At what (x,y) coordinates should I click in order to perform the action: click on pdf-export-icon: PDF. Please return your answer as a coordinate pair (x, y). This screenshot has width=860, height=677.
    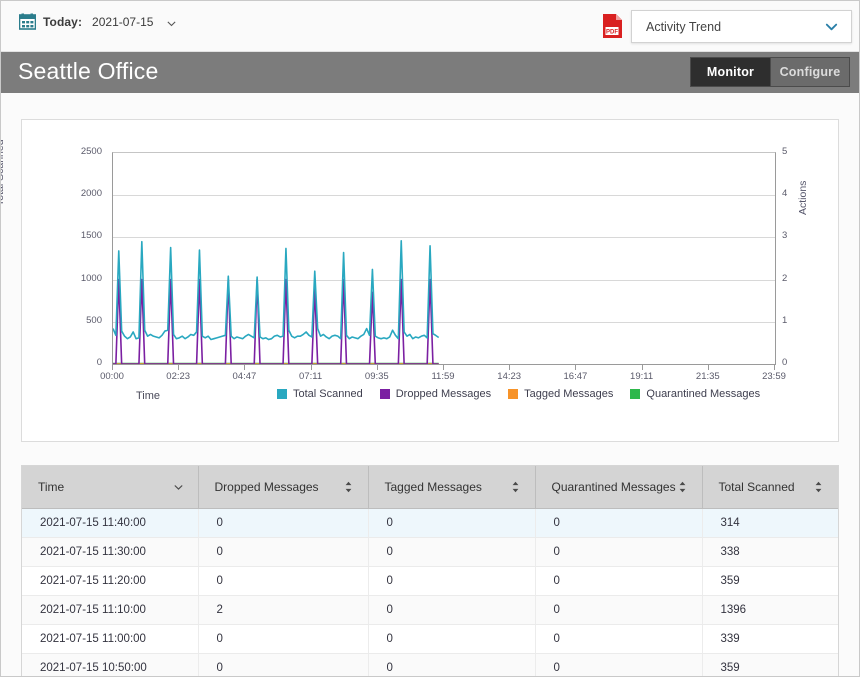
    Looking at the image, I should click on (613, 26).